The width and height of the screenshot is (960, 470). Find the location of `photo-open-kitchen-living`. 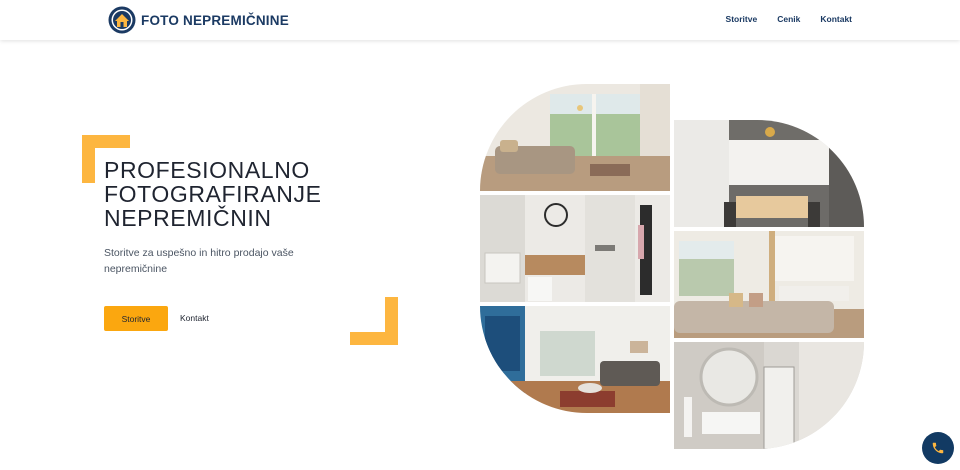

photo-open-kitchen-living is located at coordinates (769, 284).